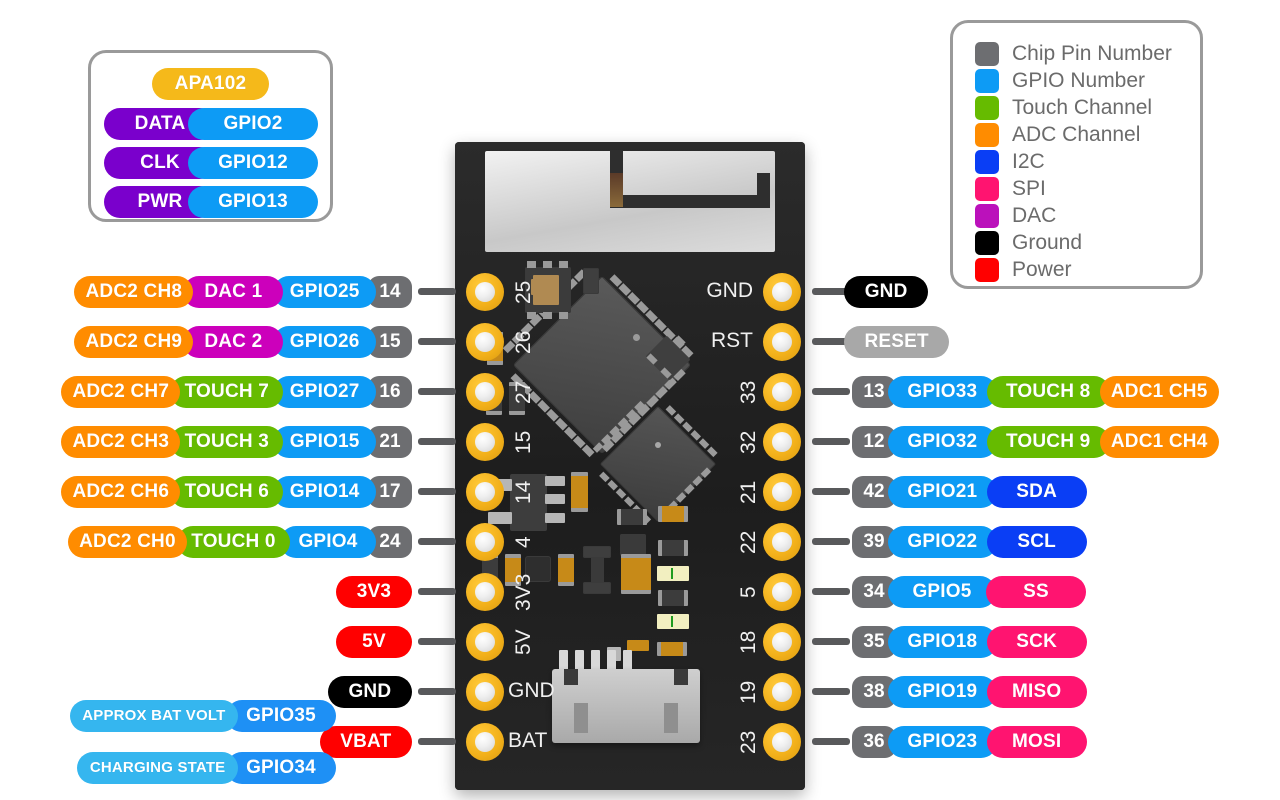 This screenshot has width=1280, height=800. What do you see at coordinates (987, 108) in the screenshot?
I see `legend-swatch-touch-channel` at bounding box center [987, 108].